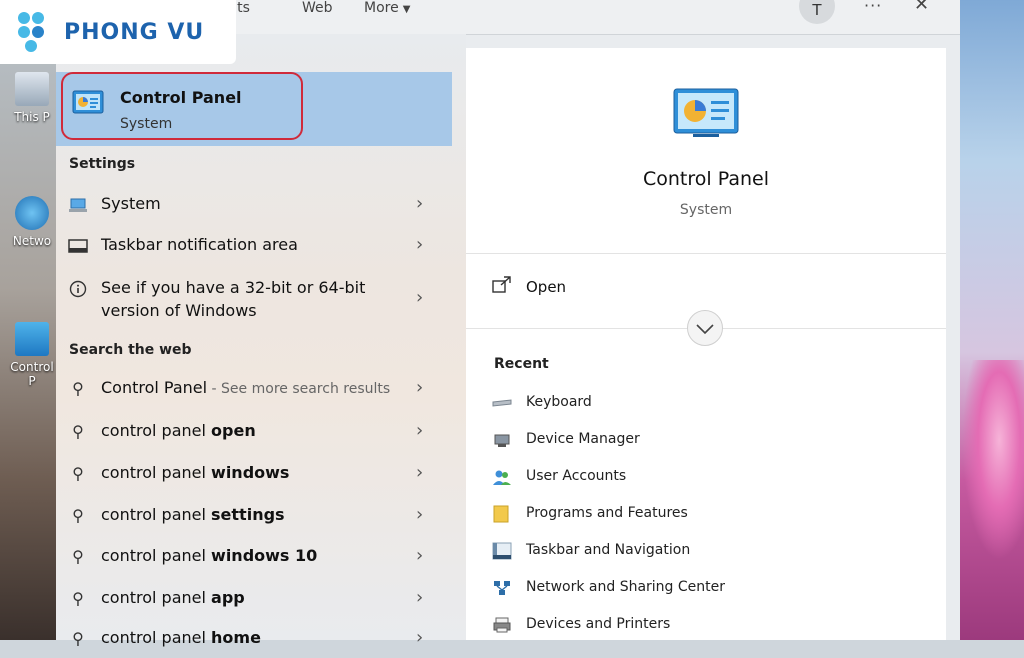 This screenshot has width=1024, height=658. What do you see at coordinates (583, 439) in the screenshot?
I see `recent-item-label: Device Manager` at bounding box center [583, 439].